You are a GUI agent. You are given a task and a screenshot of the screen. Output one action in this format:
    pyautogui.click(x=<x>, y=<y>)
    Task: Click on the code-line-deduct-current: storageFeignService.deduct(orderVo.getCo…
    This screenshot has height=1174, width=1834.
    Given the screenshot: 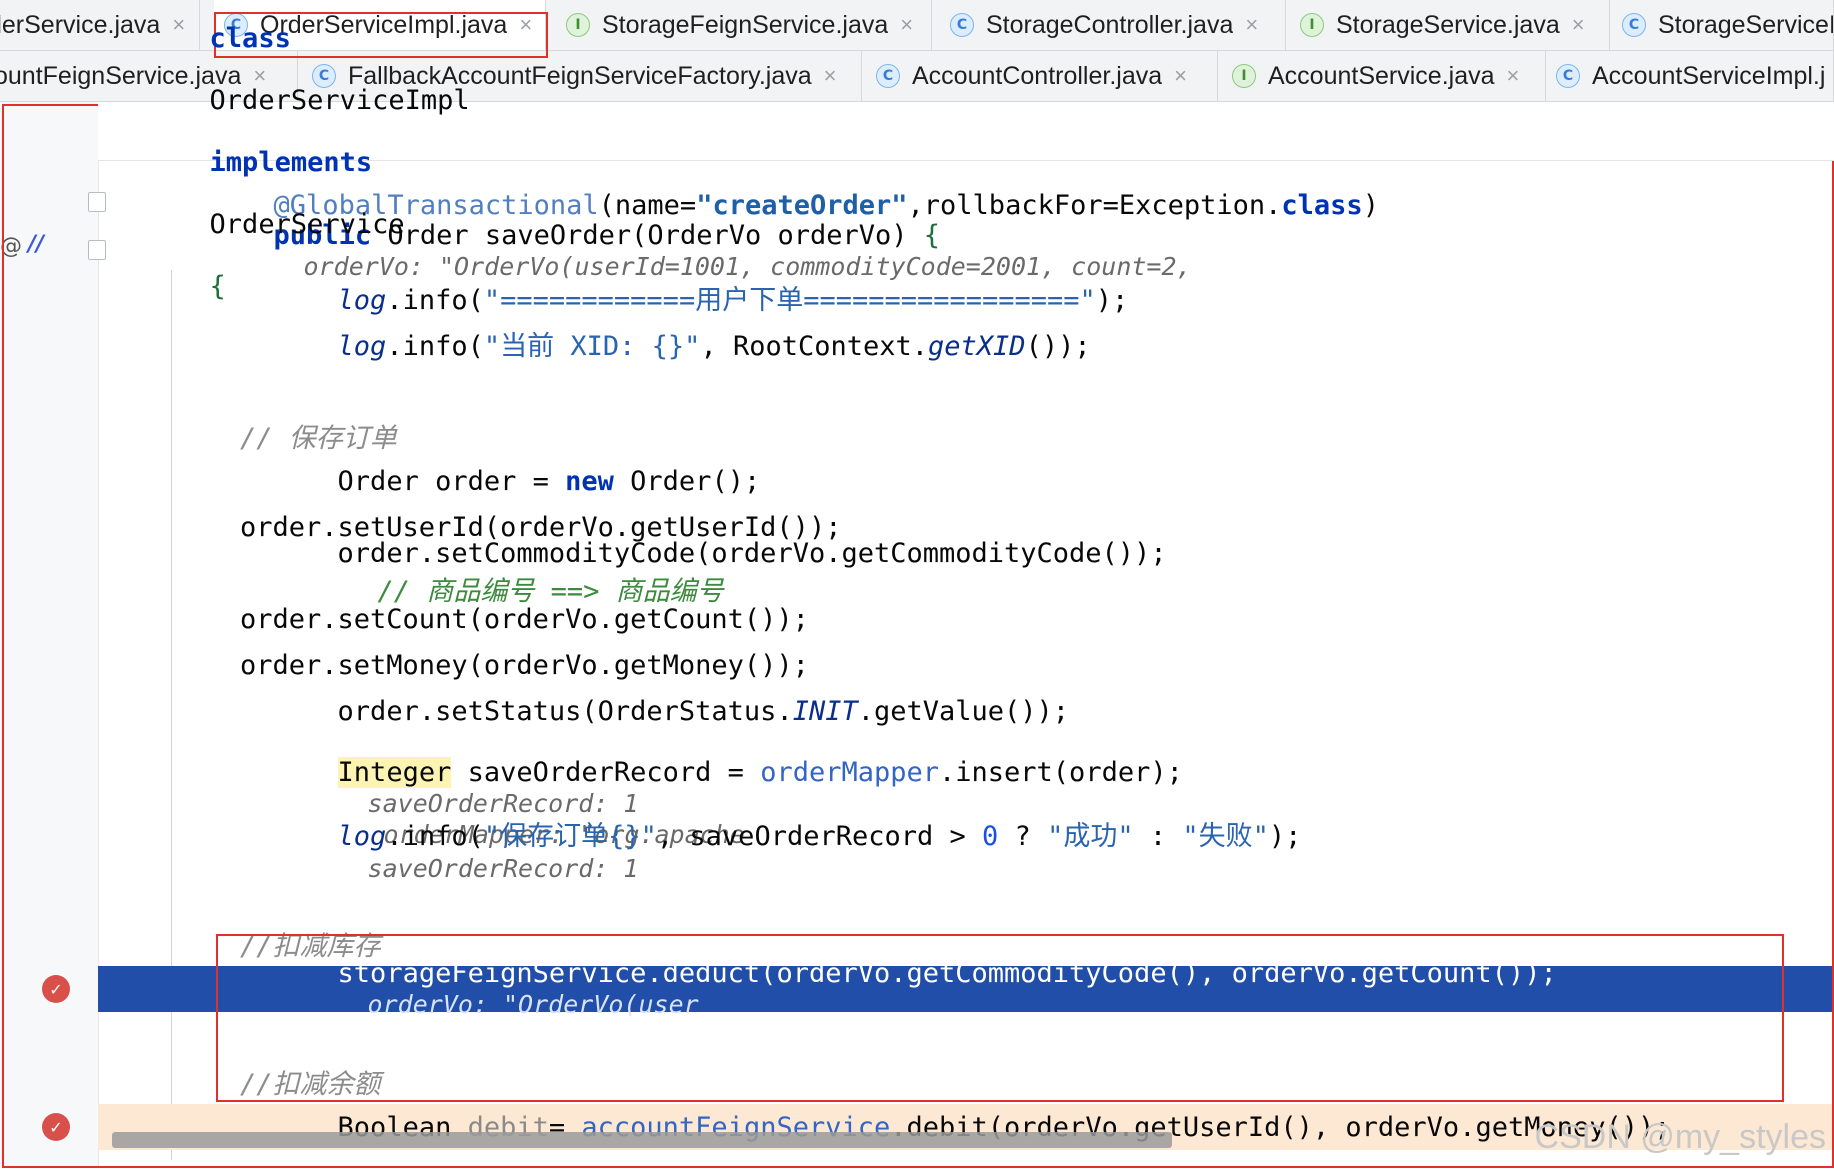 What is the action you would take?
    pyautogui.click(x=966, y=988)
    